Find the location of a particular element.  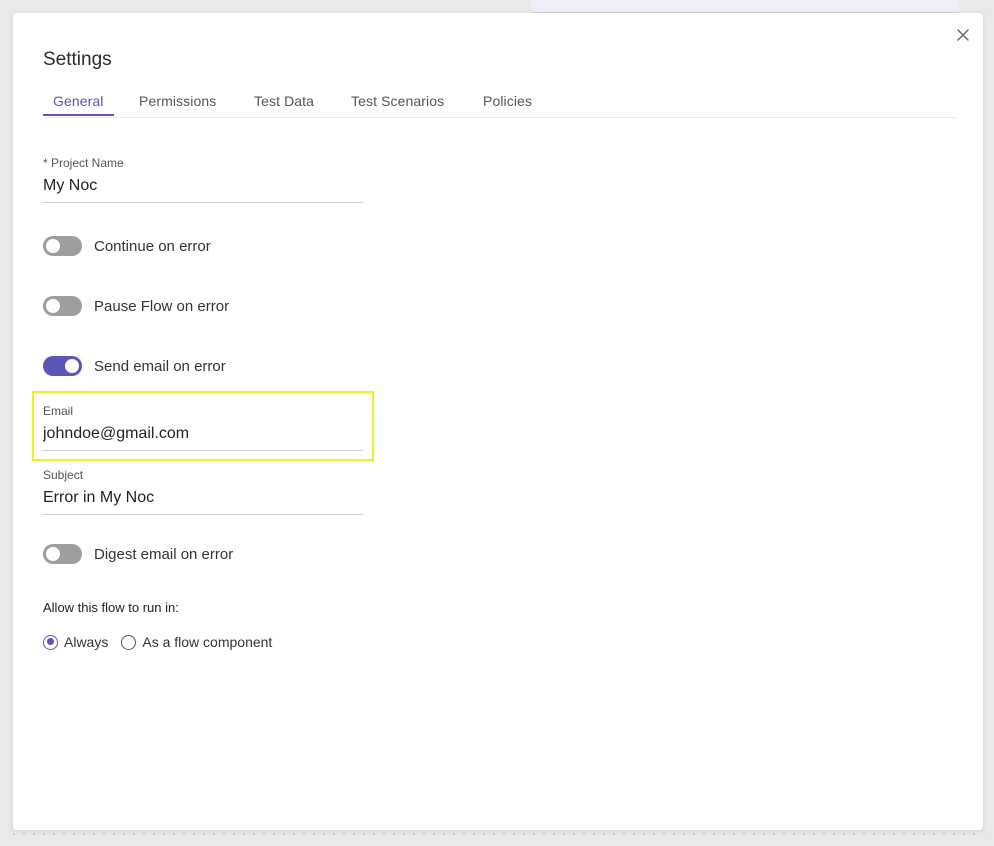

email-input is located at coordinates (203, 435).